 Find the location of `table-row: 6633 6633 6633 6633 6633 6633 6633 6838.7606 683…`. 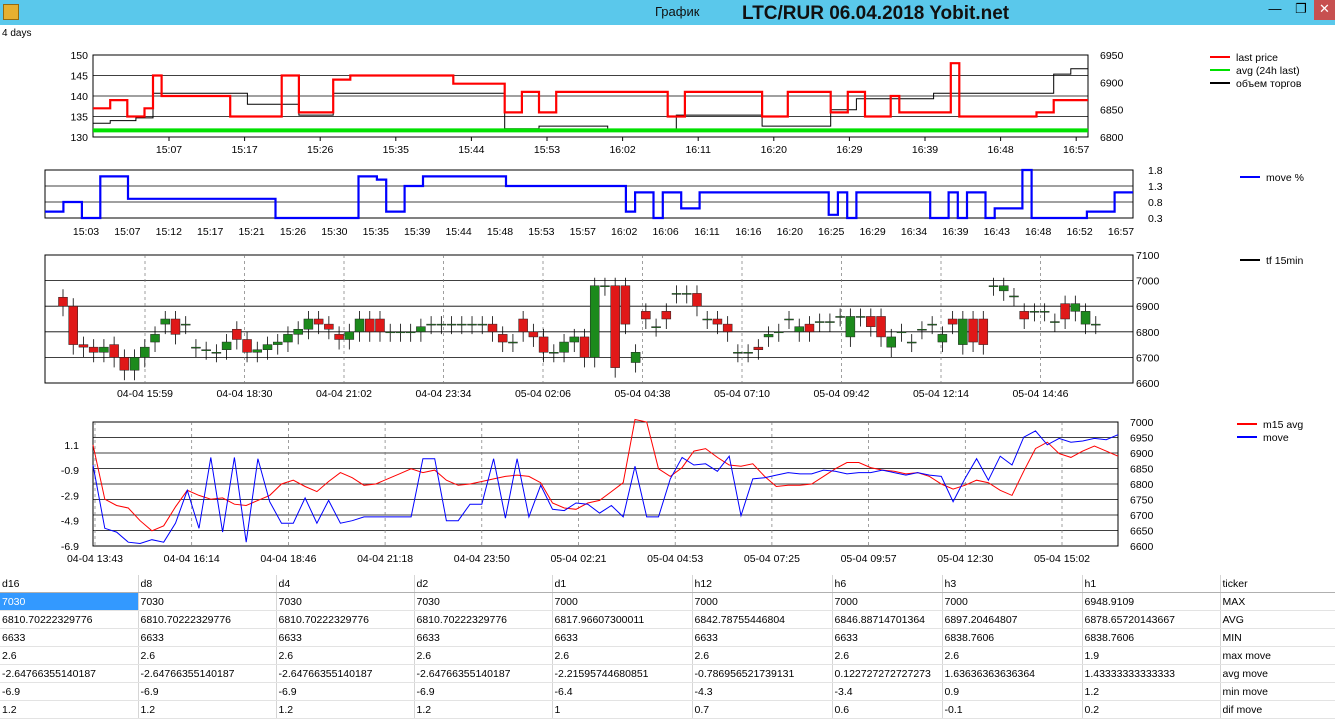

table-row: 6633 6633 6633 6633 6633 6633 6633 6838.7606 683… is located at coordinates (667, 637).